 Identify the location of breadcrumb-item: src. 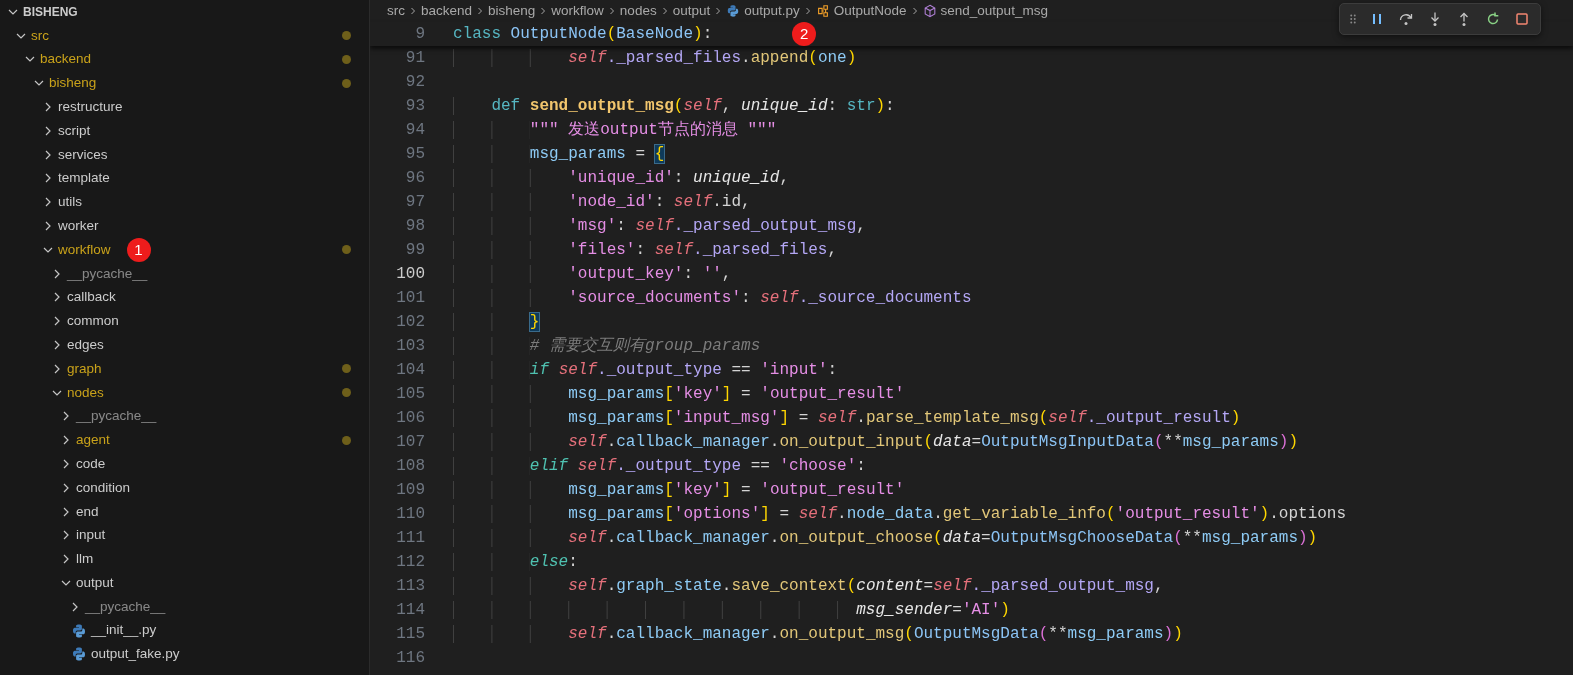
(396, 11).